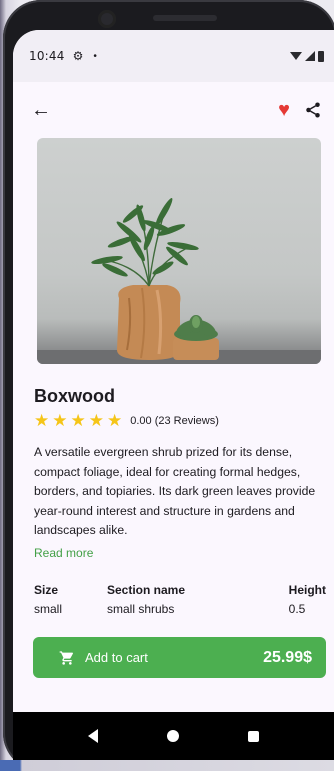  What do you see at coordinates (47, 56) in the screenshot?
I see `status-time: 10:44` at bounding box center [47, 56].